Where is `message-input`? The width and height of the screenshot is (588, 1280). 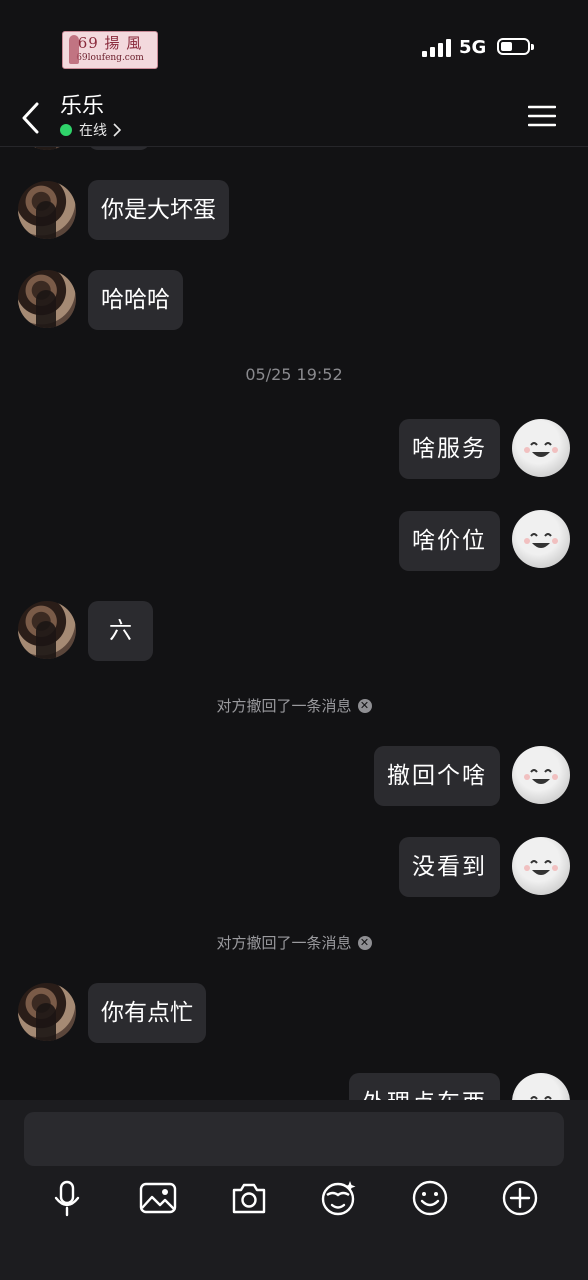
message-input is located at coordinates (294, 1139).